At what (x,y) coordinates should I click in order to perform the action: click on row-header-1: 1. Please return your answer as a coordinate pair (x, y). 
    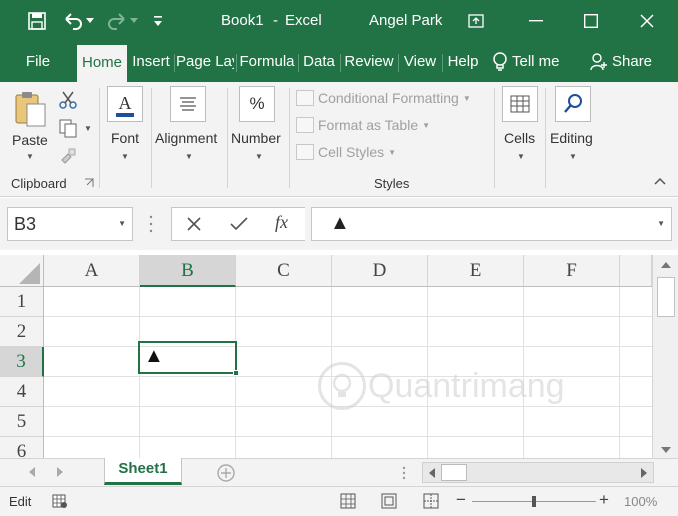
    Looking at the image, I should click on (22, 302).